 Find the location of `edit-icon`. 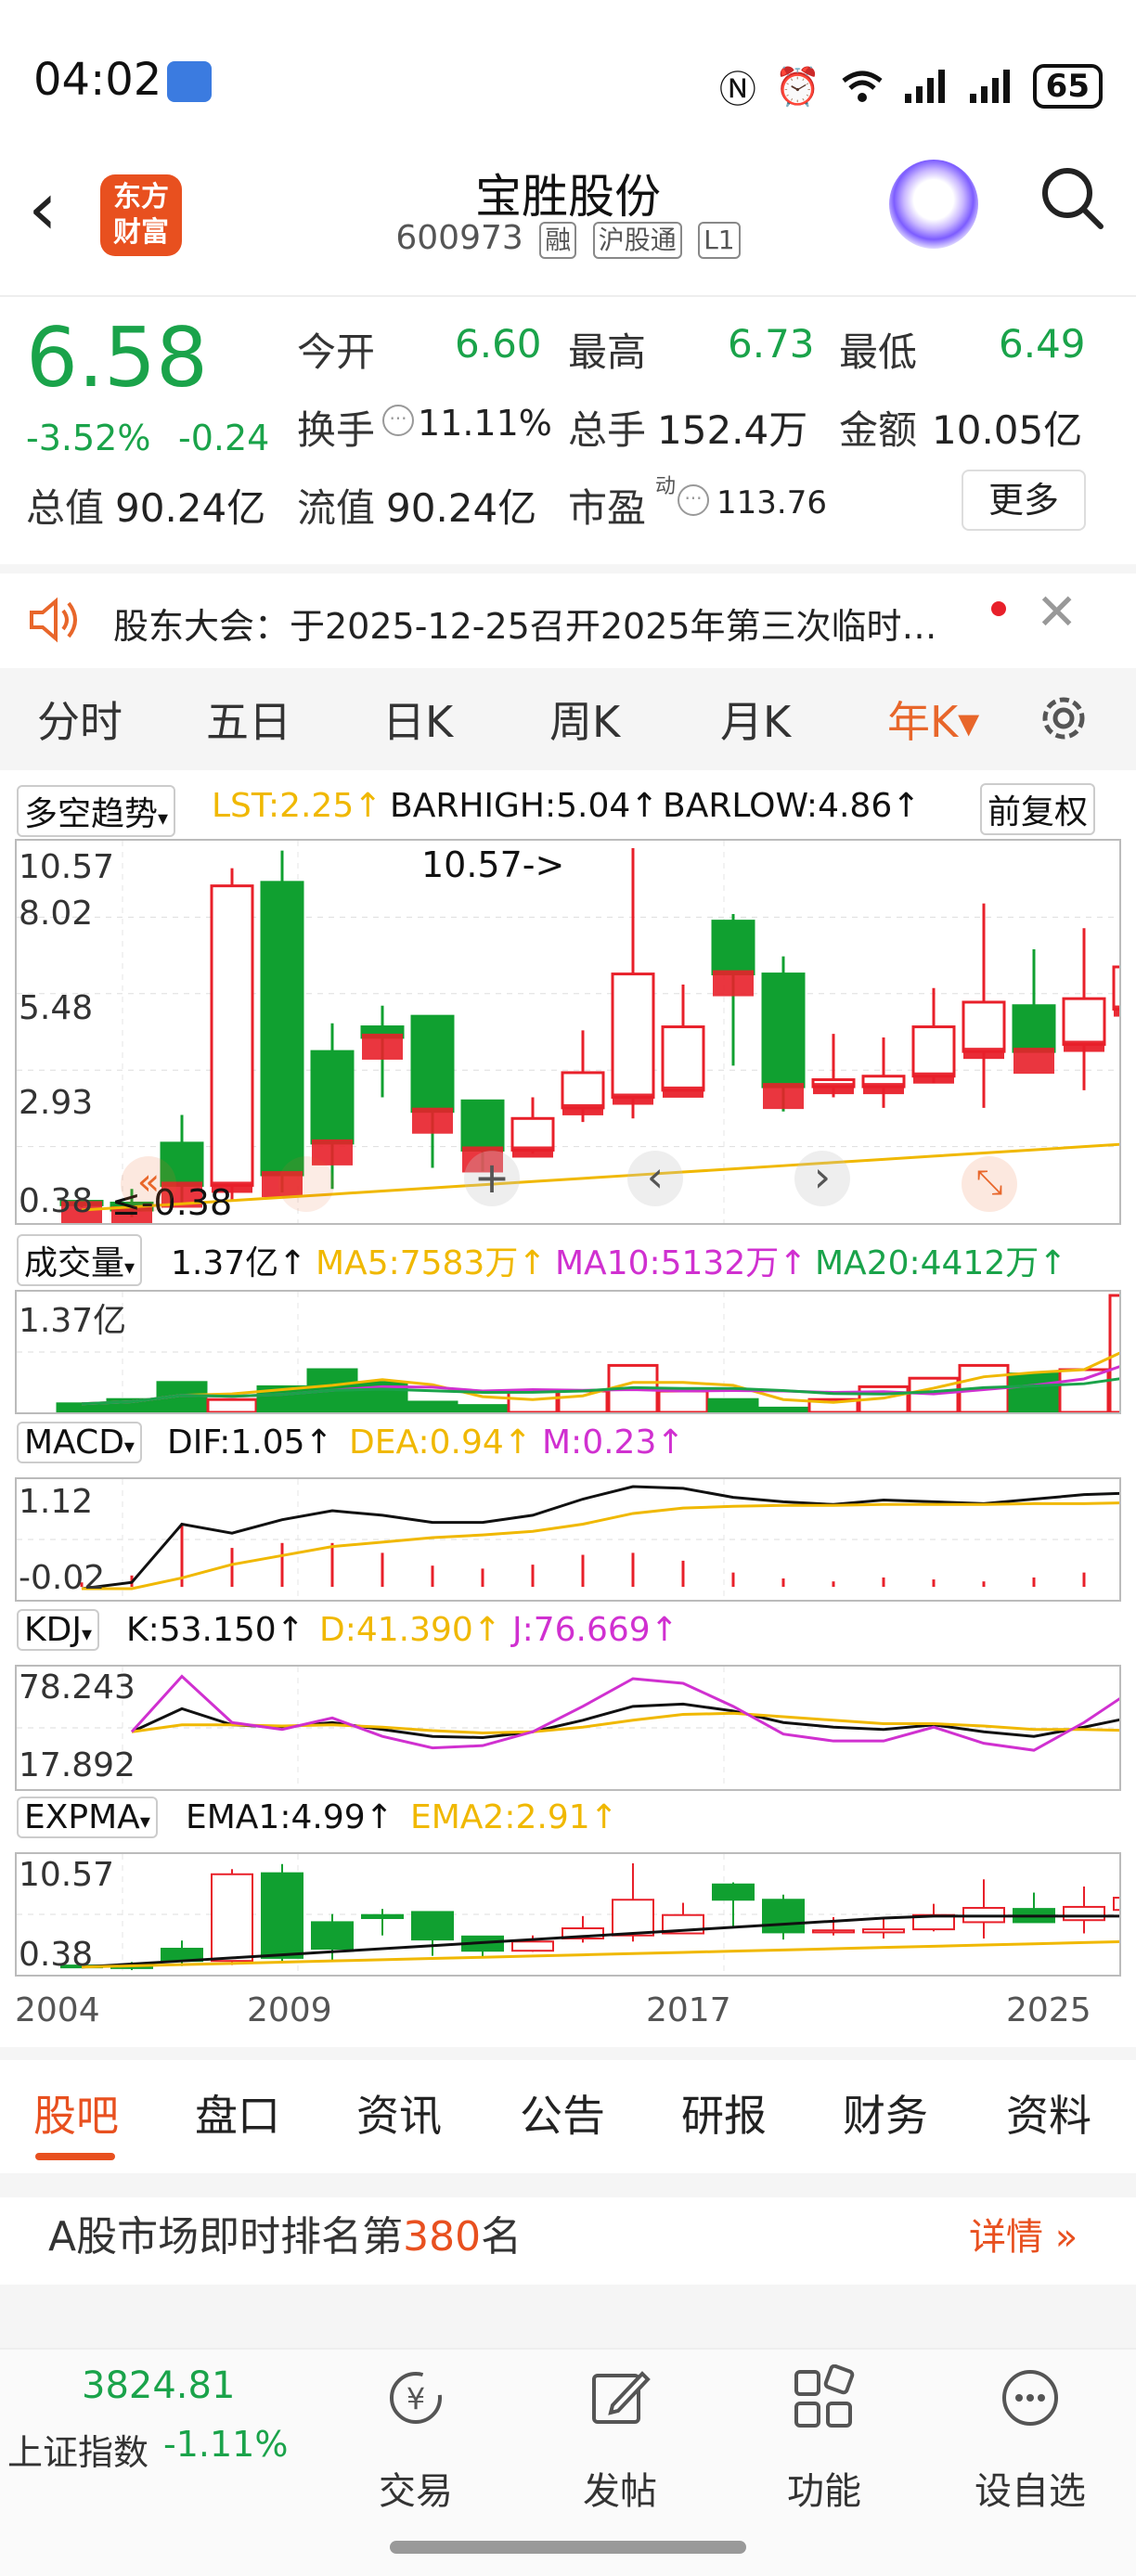

edit-icon is located at coordinates (620, 2398).